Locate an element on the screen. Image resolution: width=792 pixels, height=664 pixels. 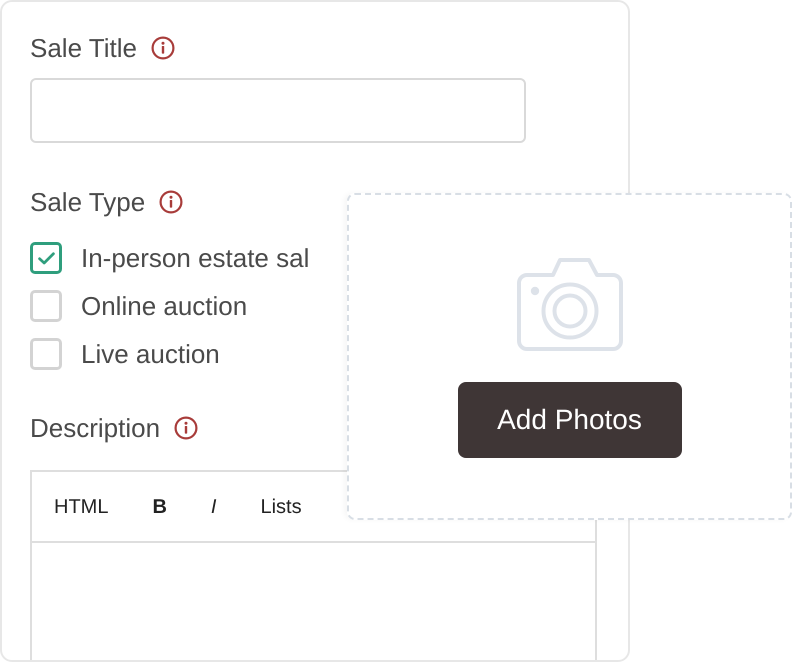
html-button: HTML is located at coordinates (81, 506).